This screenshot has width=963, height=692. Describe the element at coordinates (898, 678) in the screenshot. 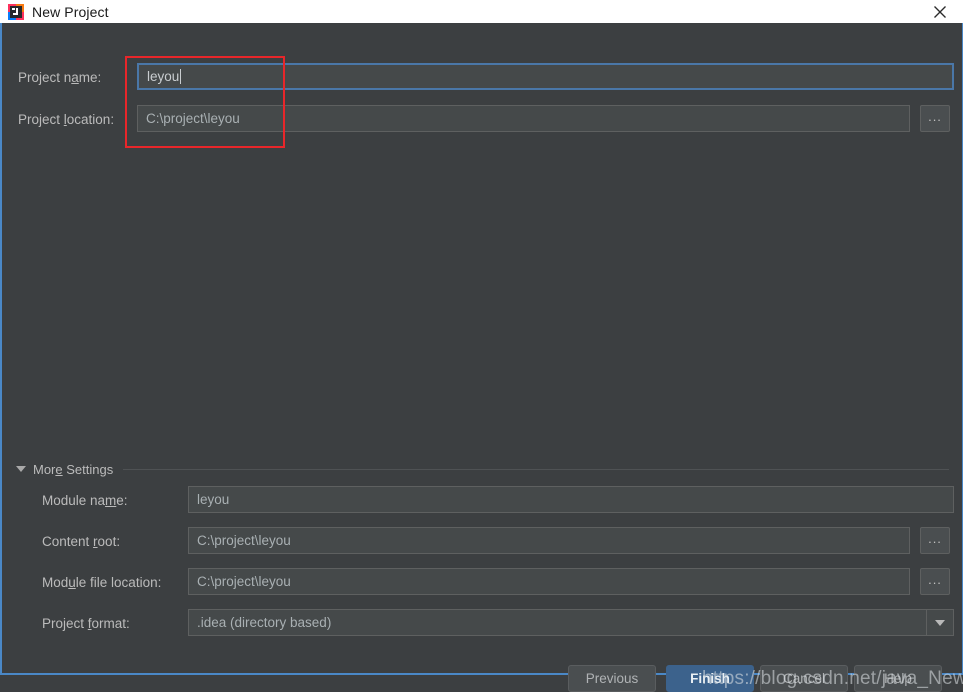

I see `help-button: Help` at that location.